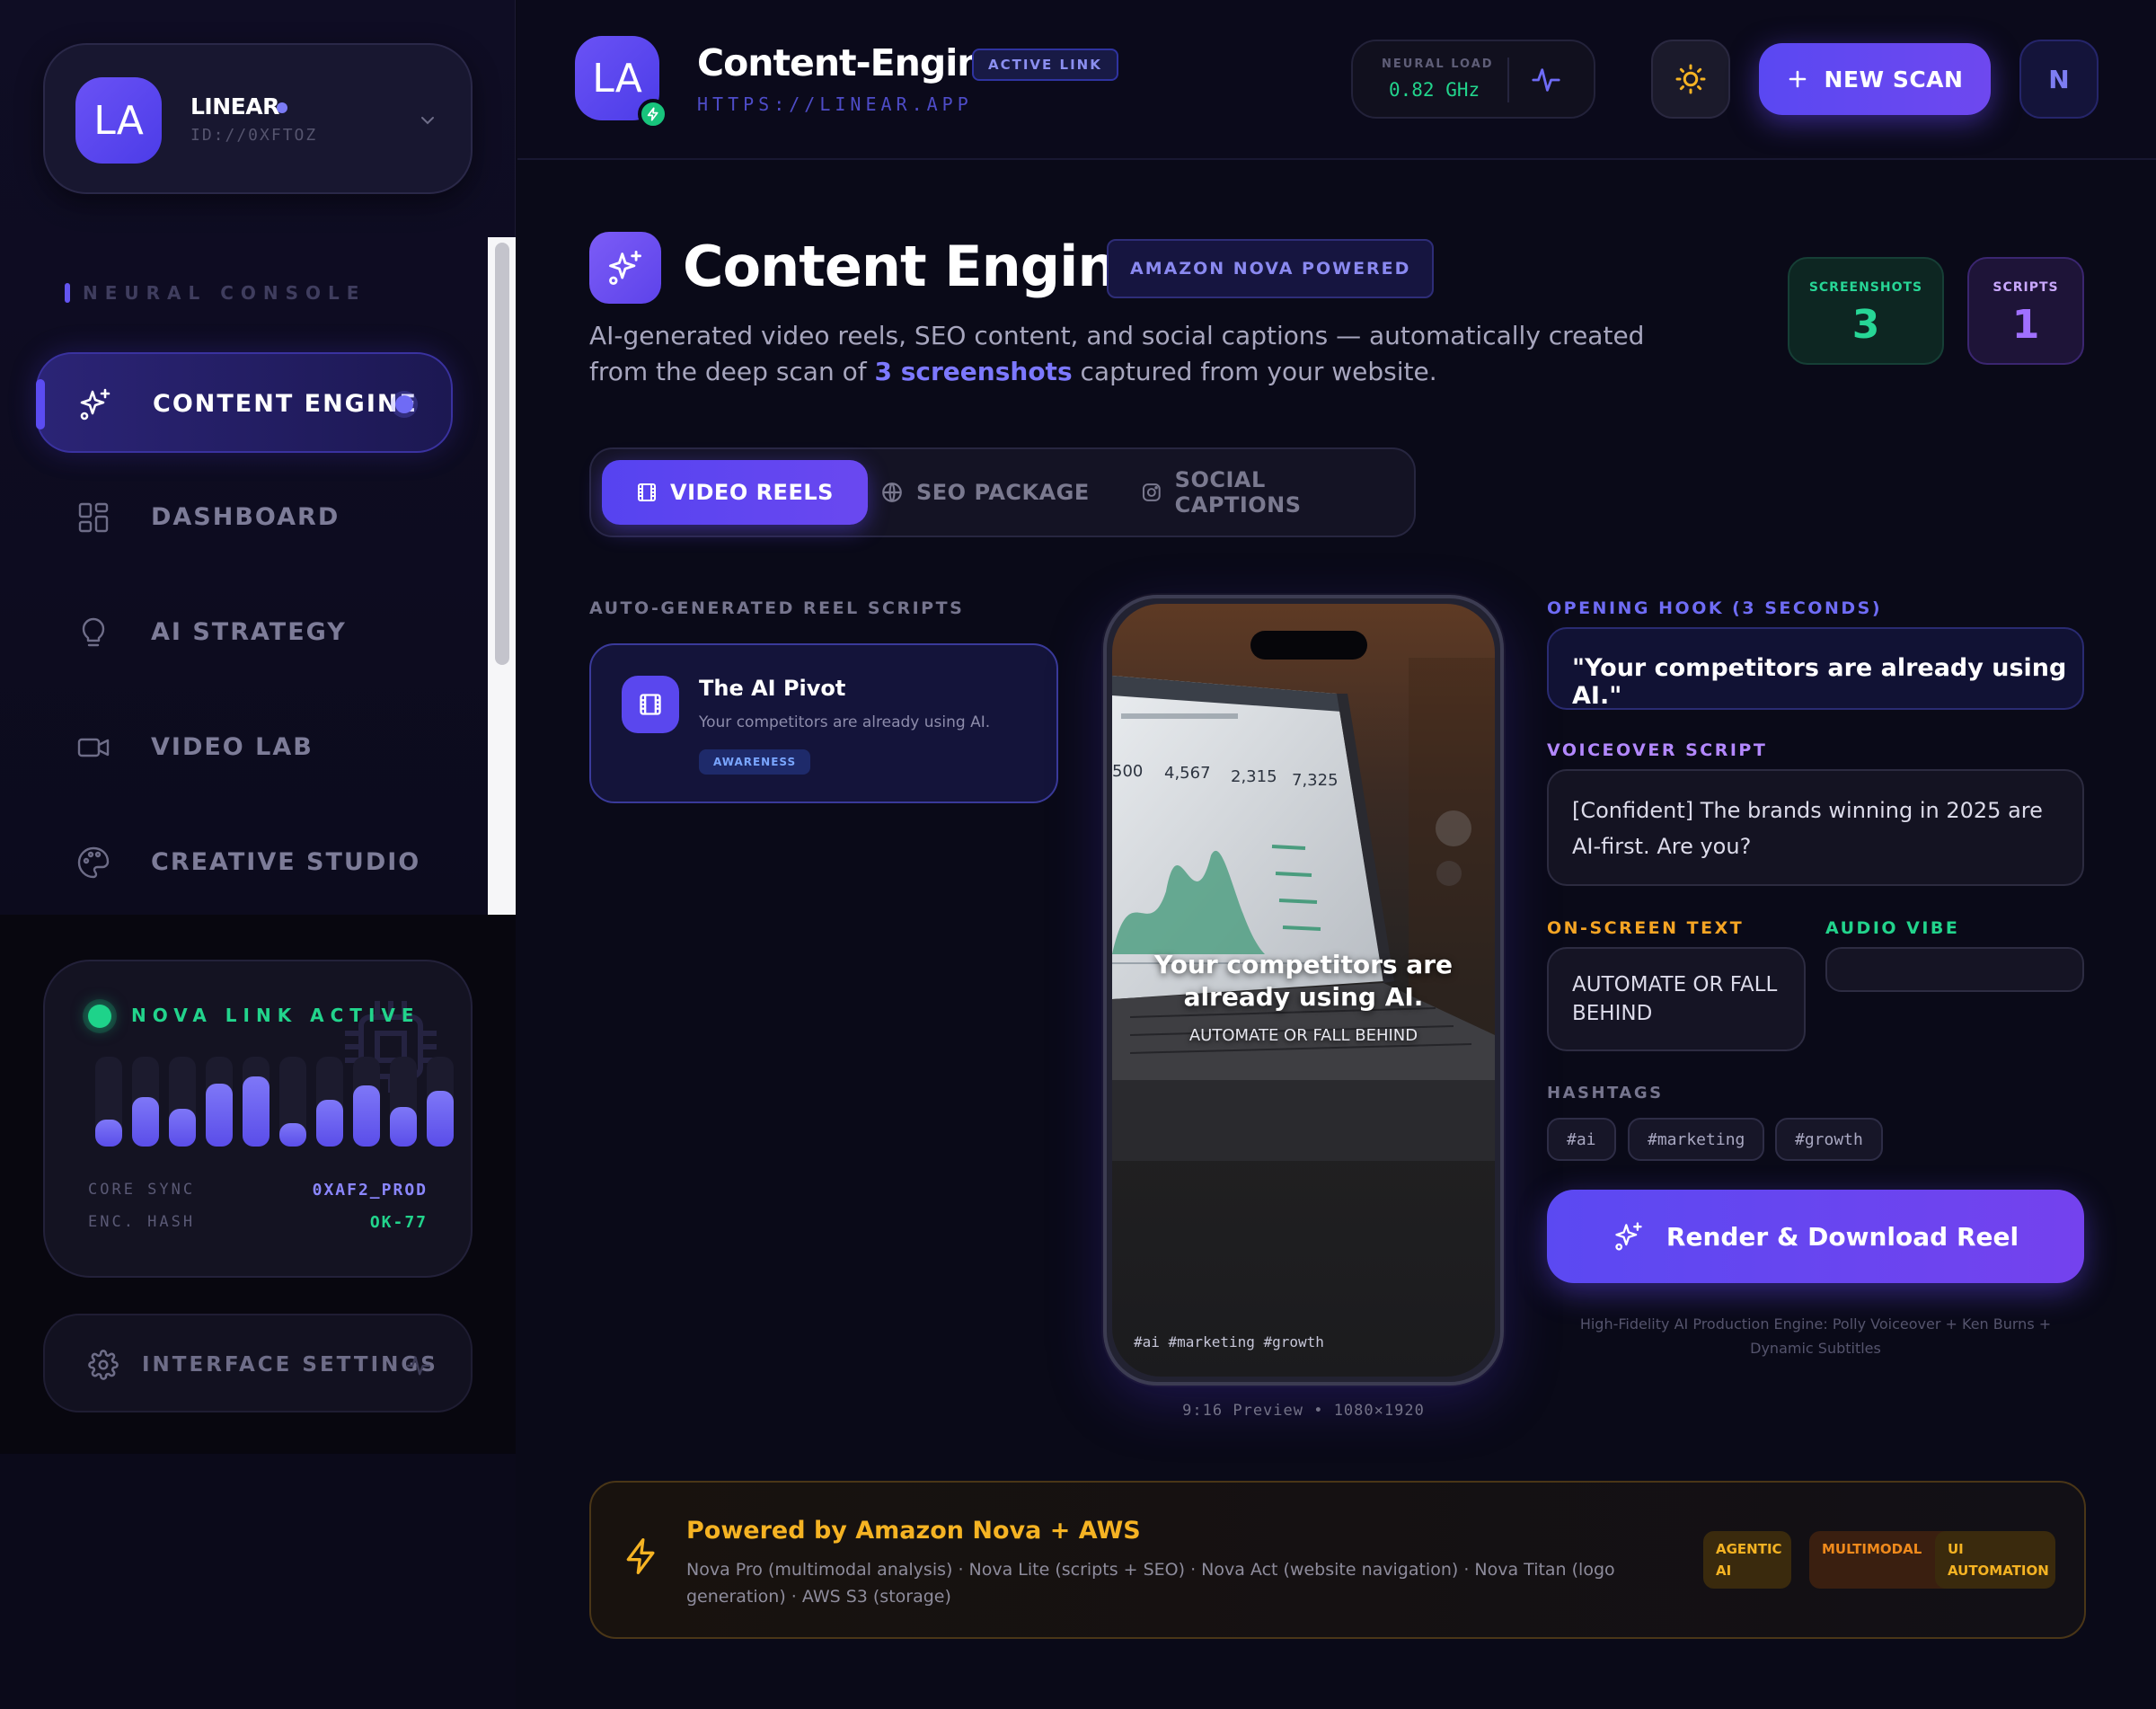 The height and width of the screenshot is (1709, 2156). What do you see at coordinates (244, 632) in the screenshot?
I see `sidebar-item-ai-strategy: AI STRATEGY` at bounding box center [244, 632].